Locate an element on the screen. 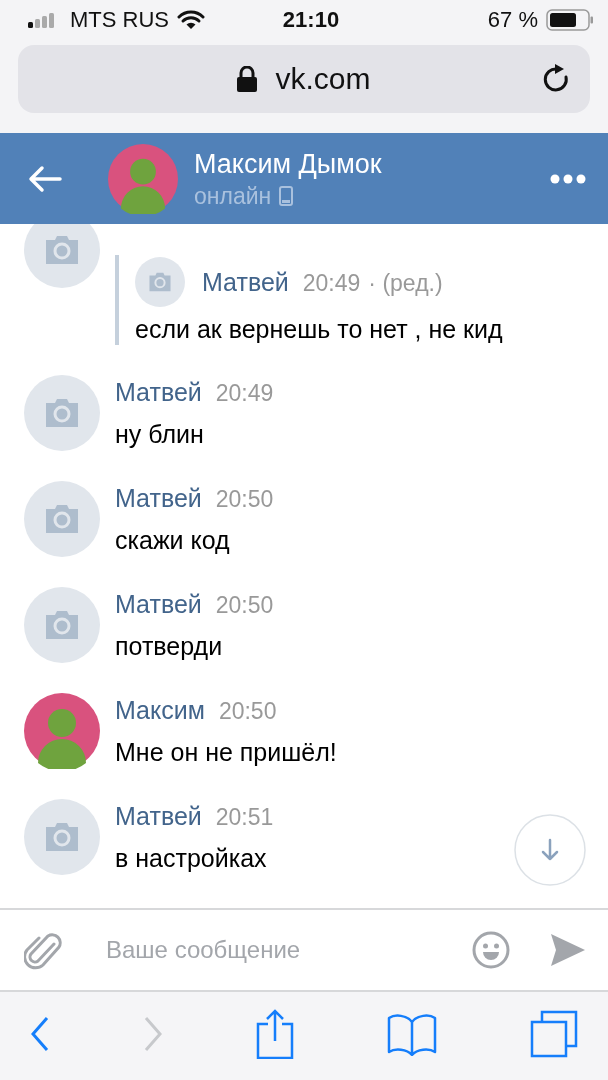 This screenshot has height=1080, width=608. message-text: Мне он не пришёл! is located at coordinates (226, 752).